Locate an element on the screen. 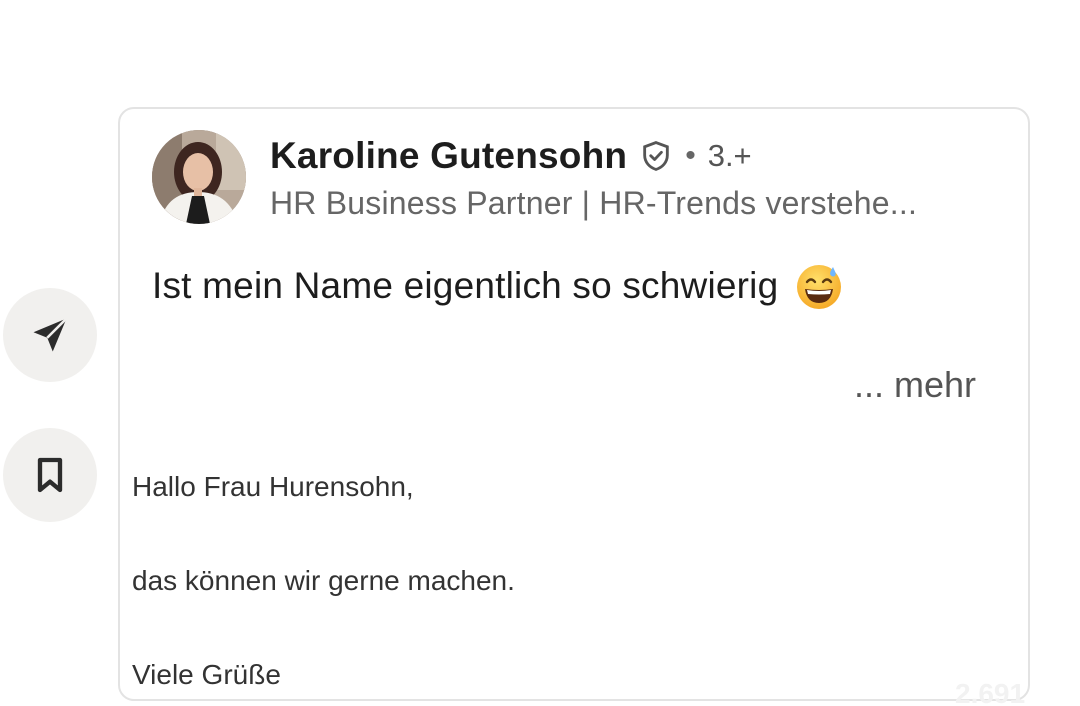  author-name: Karoline Gutensohn is located at coordinates (448, 156).